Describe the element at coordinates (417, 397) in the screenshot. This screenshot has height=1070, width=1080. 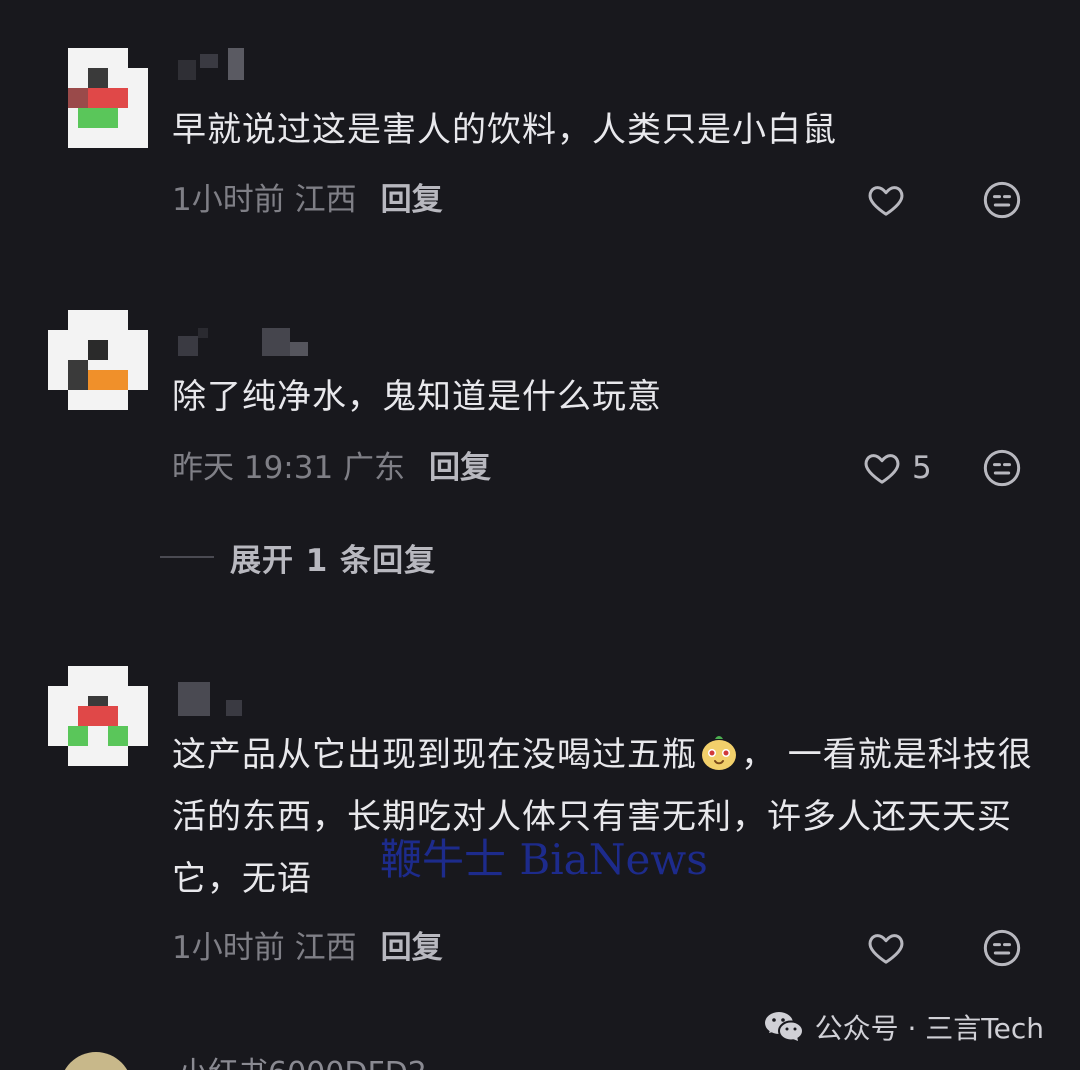
I see `comment-text: 除了纯净水，鬼知道是什么玩意` at that location.